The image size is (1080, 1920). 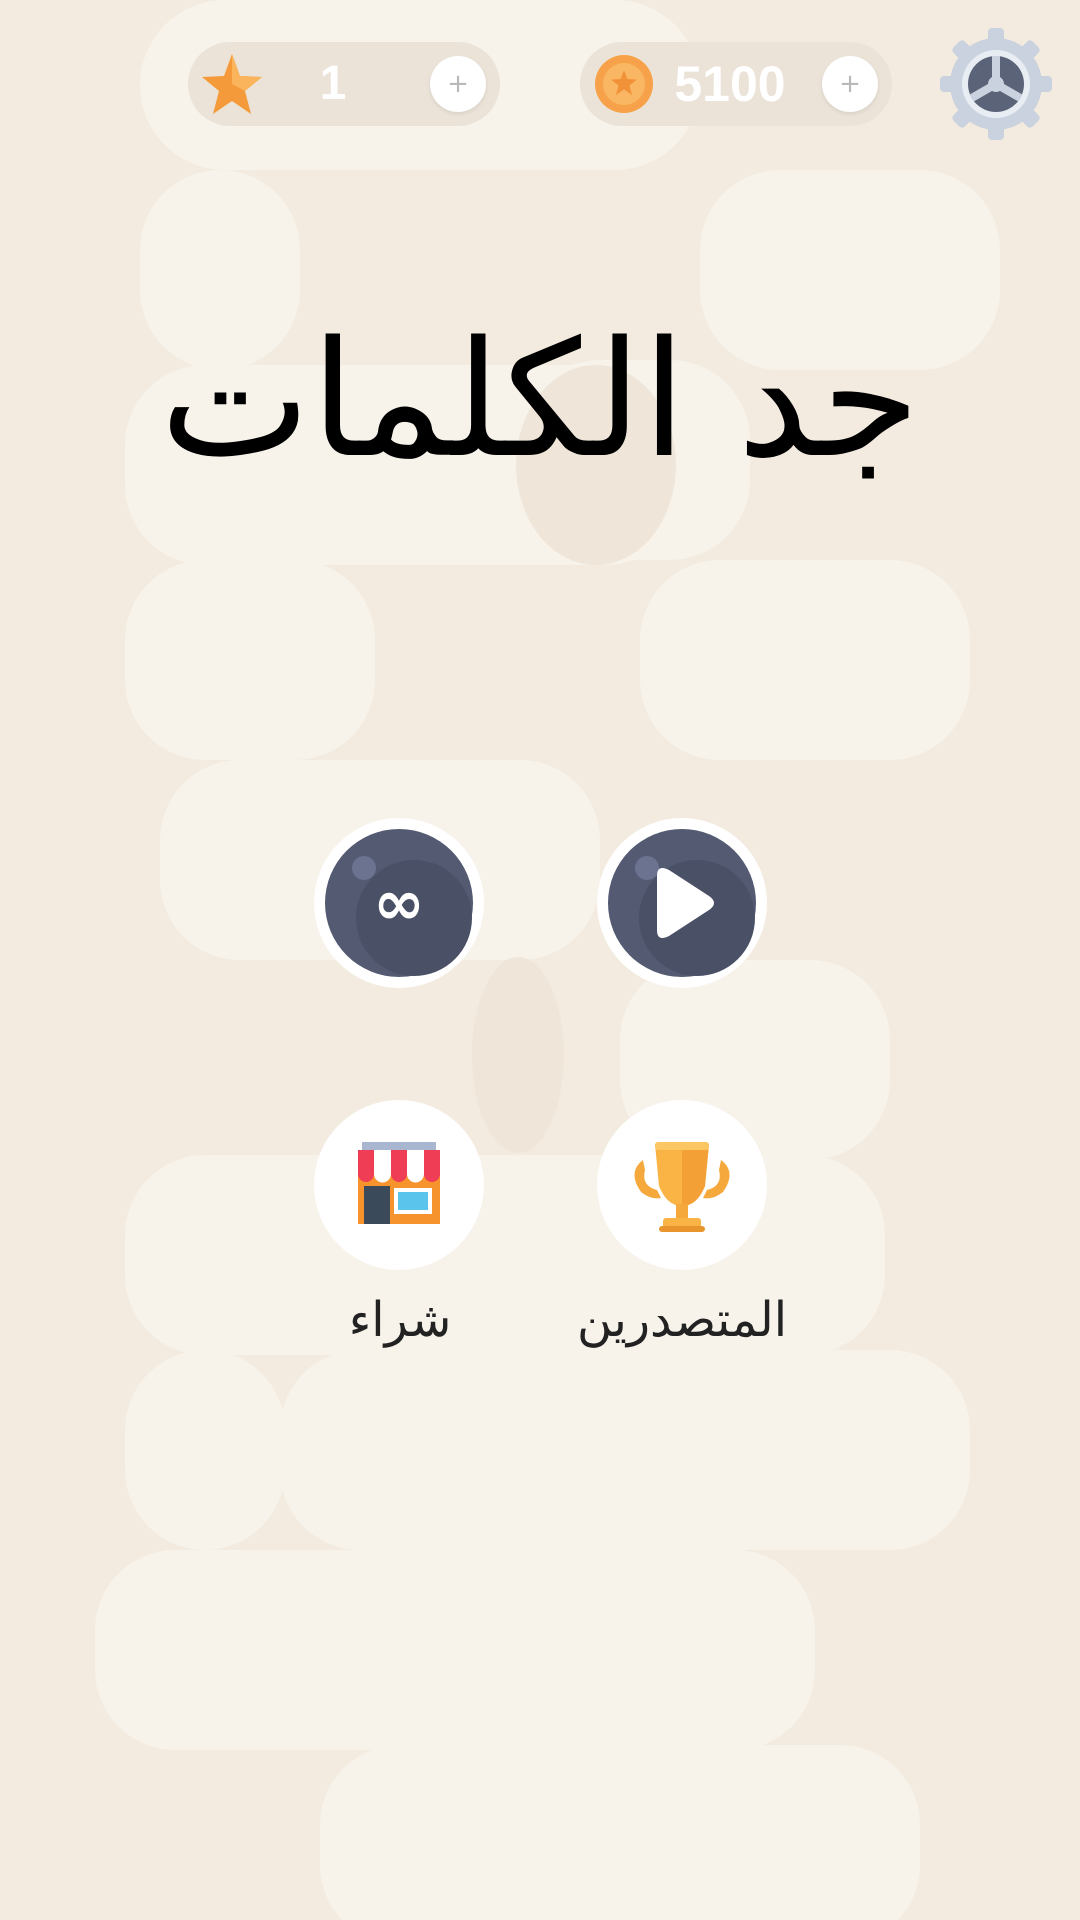 I want to click on coins-value: 5100, so click(x=730, y=84).